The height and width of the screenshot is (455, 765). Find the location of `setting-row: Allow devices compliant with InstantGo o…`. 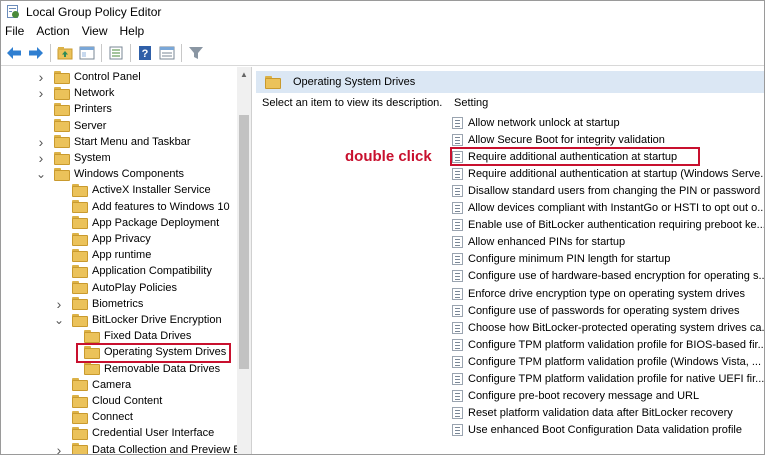

setting-row: Allow devices compliant with InstantGo o… is located at coordinates (608, 208).